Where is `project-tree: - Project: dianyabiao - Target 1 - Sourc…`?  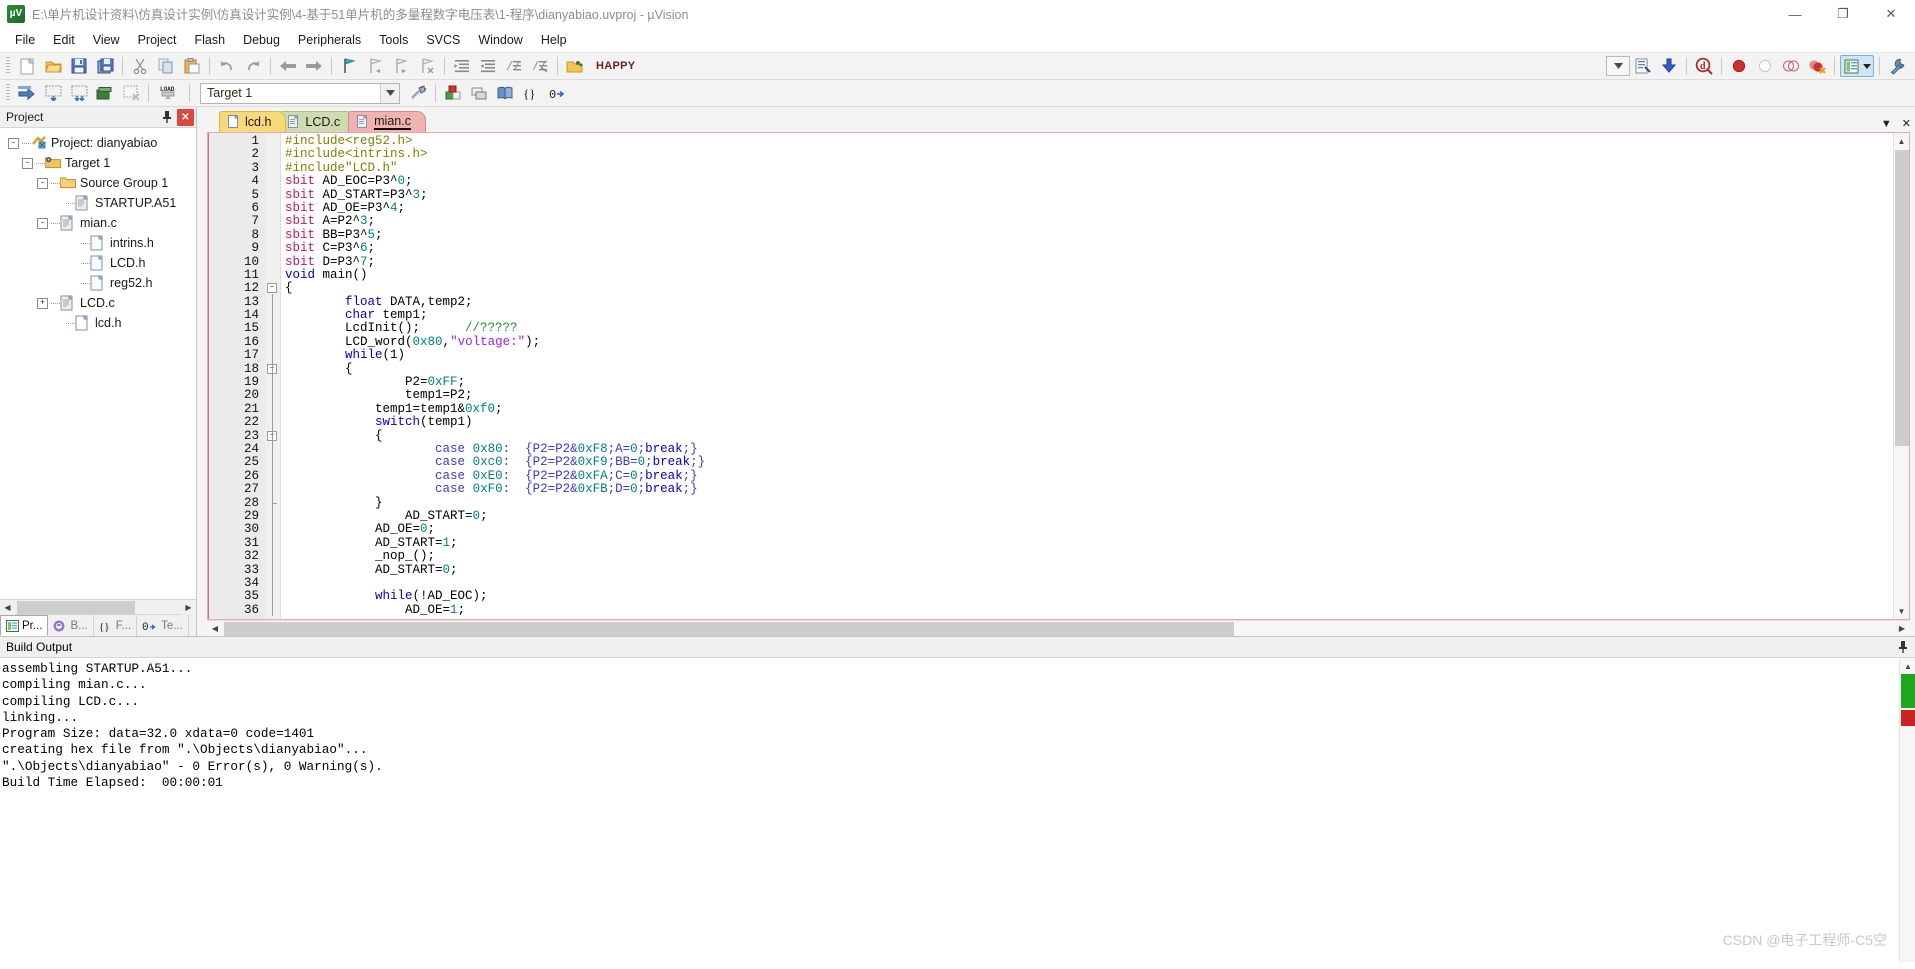 project-tree: - Project: dianyabiao - Target 1 - Sourc… is located at coordinates (98, 363).